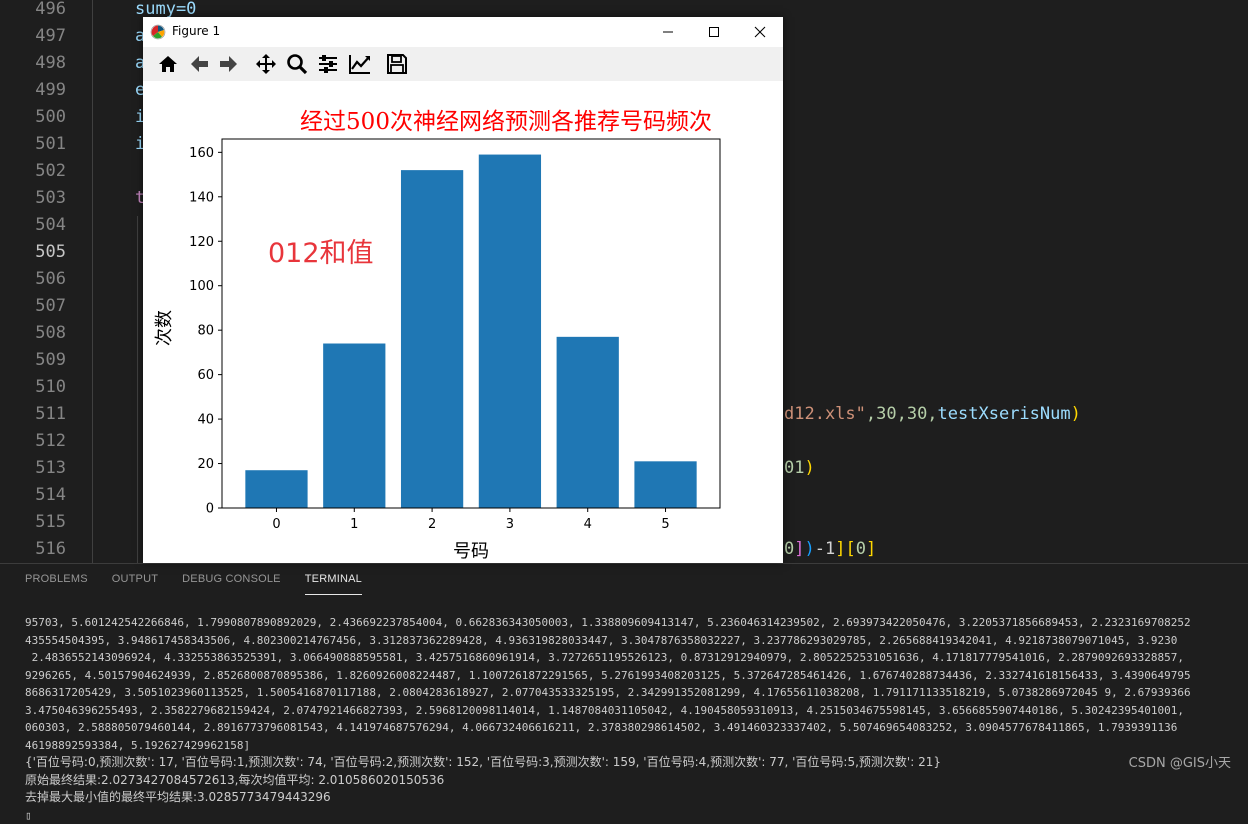  What do you see at coordinates (636, 746) in the screenshot?
I see `terminal-line: 46198892593384, 5.192627429962158]` at bounding box center [636, 746].